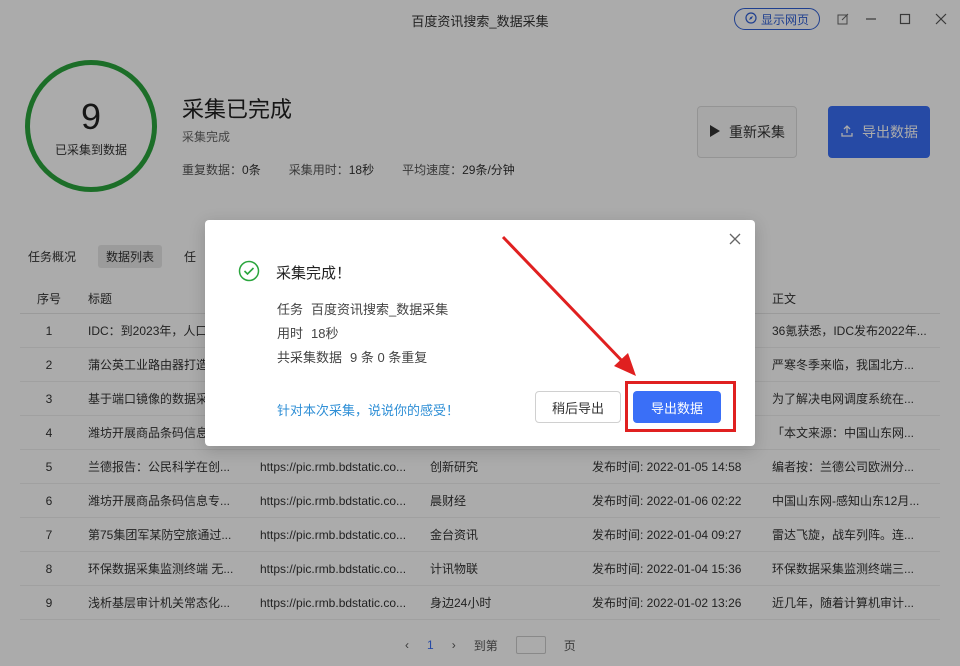 This screenshot has height=666, width=960. Describe the element at coordinates (308, 333) in the screenshot. I see `info-time: 用时 18秒` at that location.